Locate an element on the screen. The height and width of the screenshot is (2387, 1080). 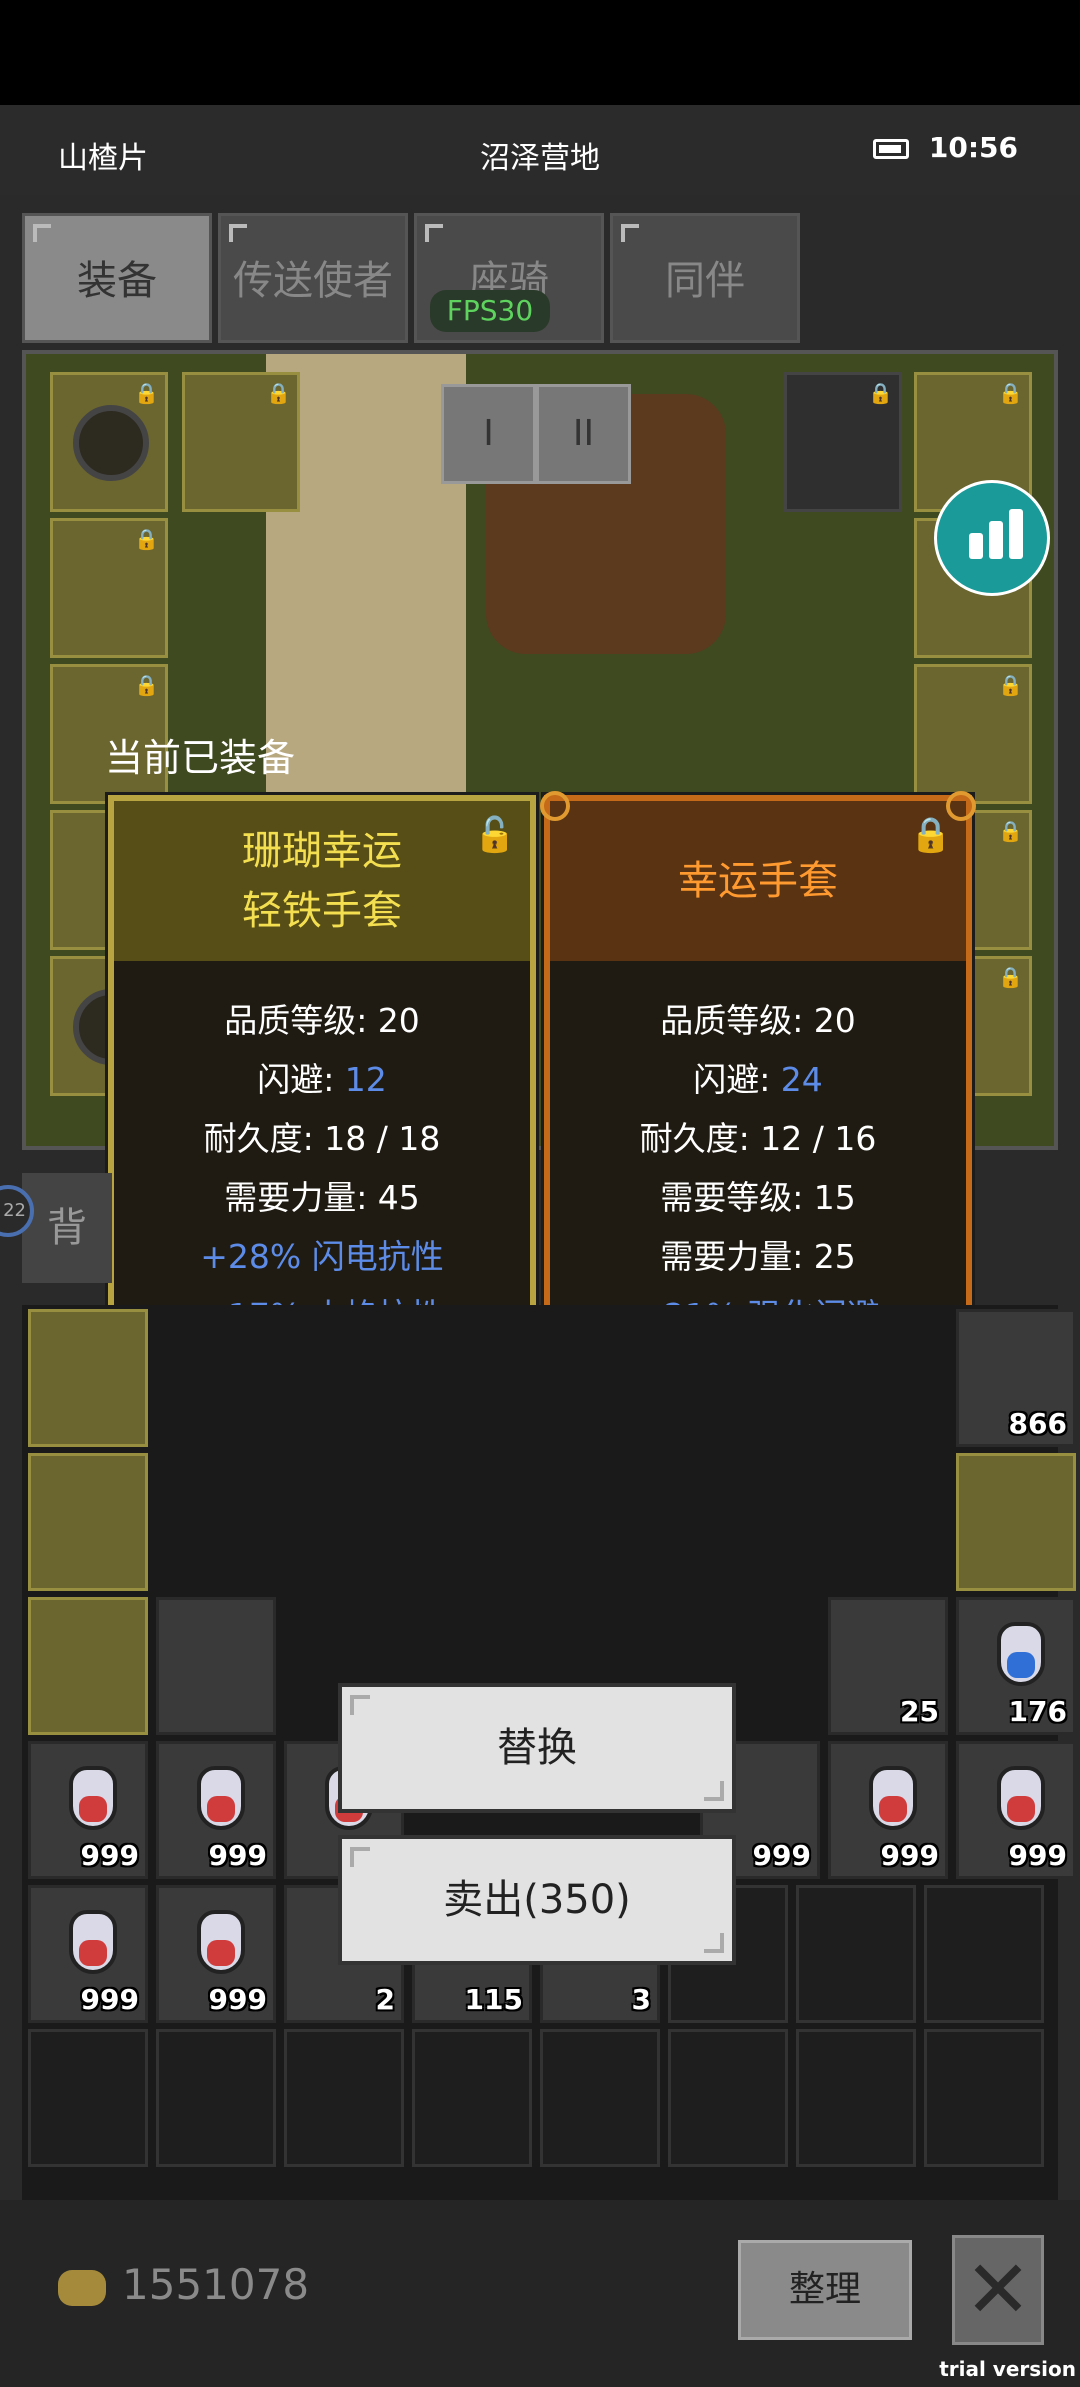
right-slot-column-2: 🔒 is located at coordinates (843, 445).